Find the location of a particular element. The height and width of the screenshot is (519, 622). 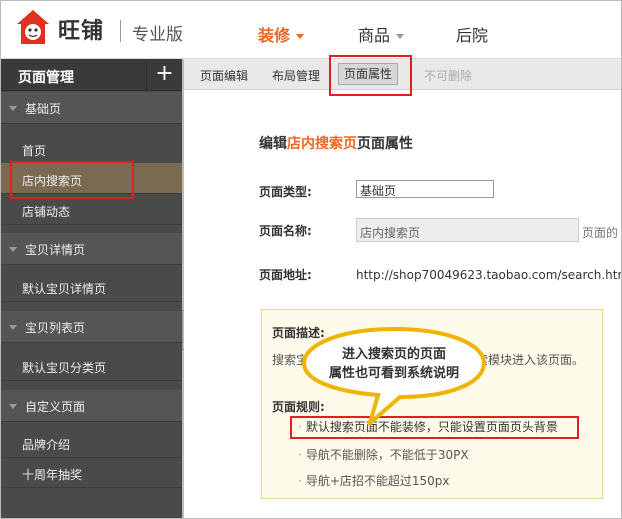

callout-text: 进入搜索页的页面 属性也可看到系统说明 is located at coordinates (394, 364).